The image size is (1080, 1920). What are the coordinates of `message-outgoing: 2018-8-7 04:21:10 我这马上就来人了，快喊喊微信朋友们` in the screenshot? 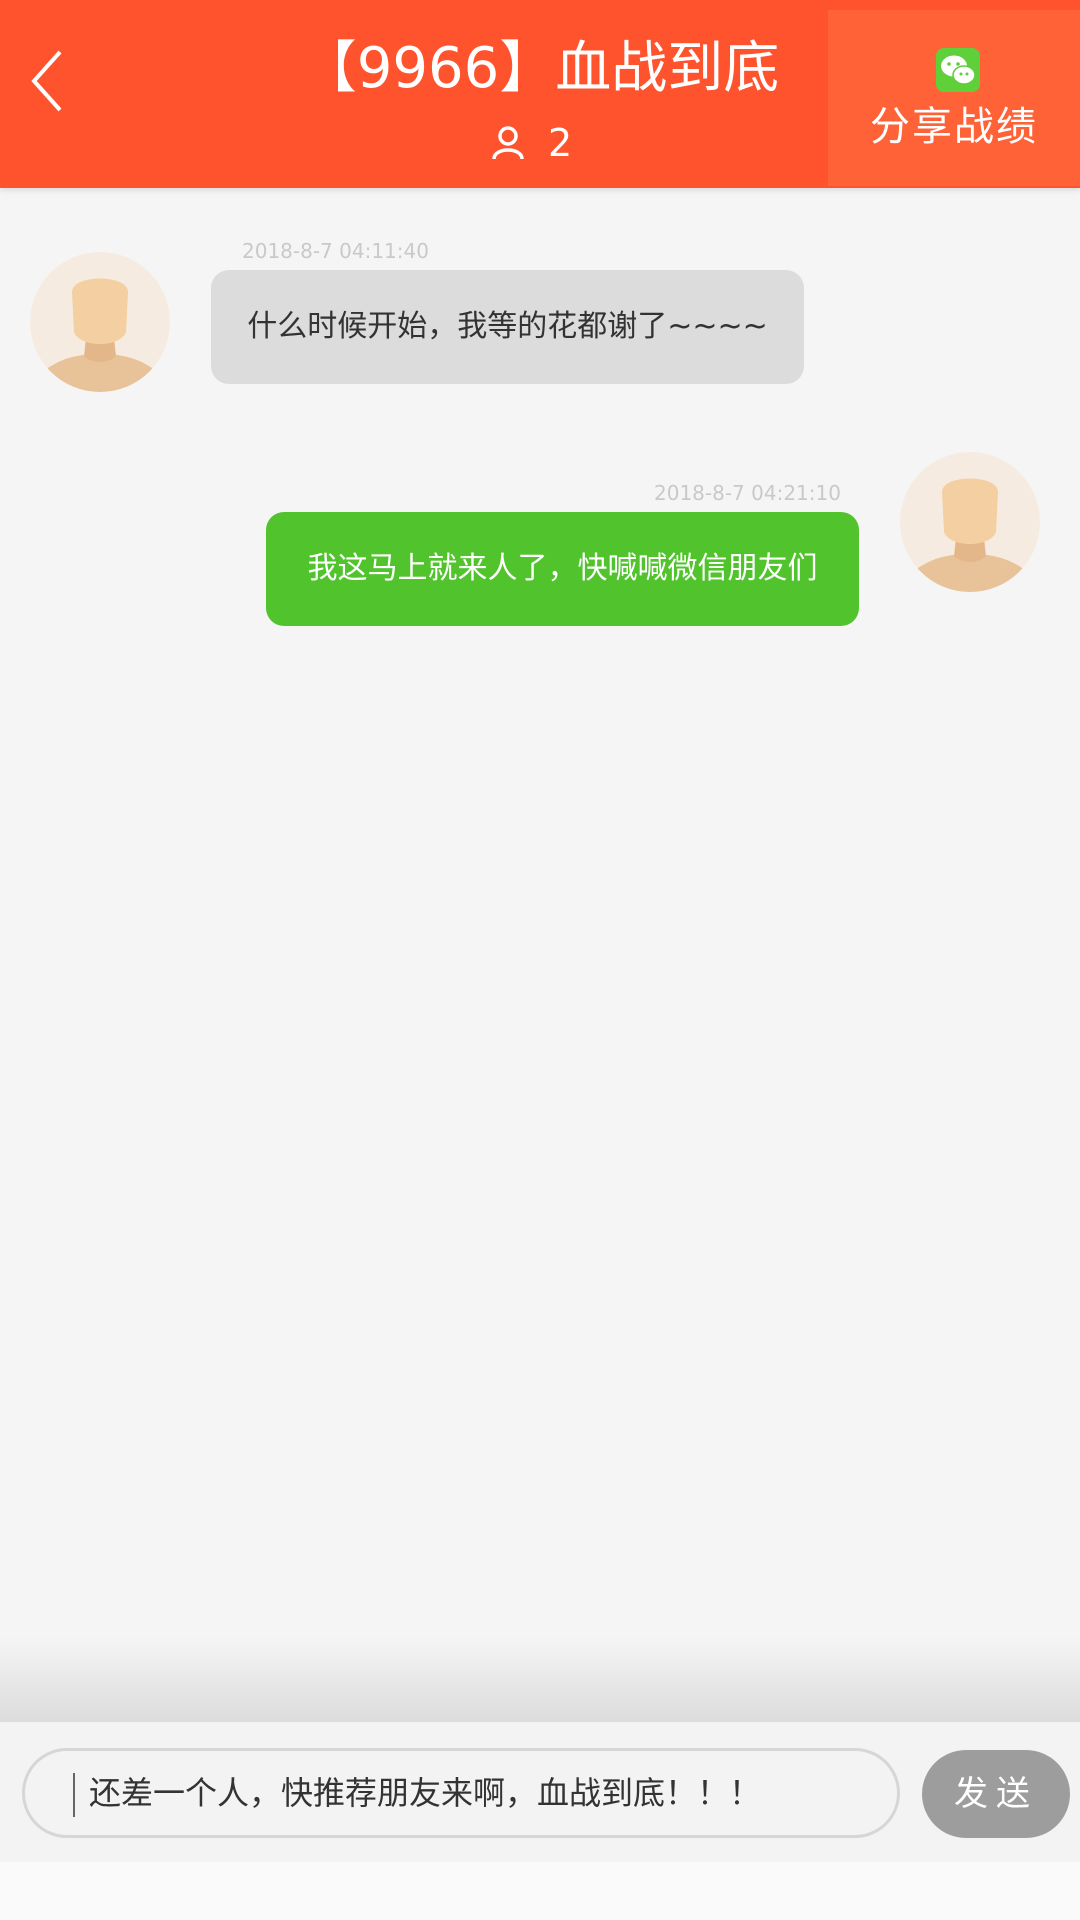 It's located at (540, 540).